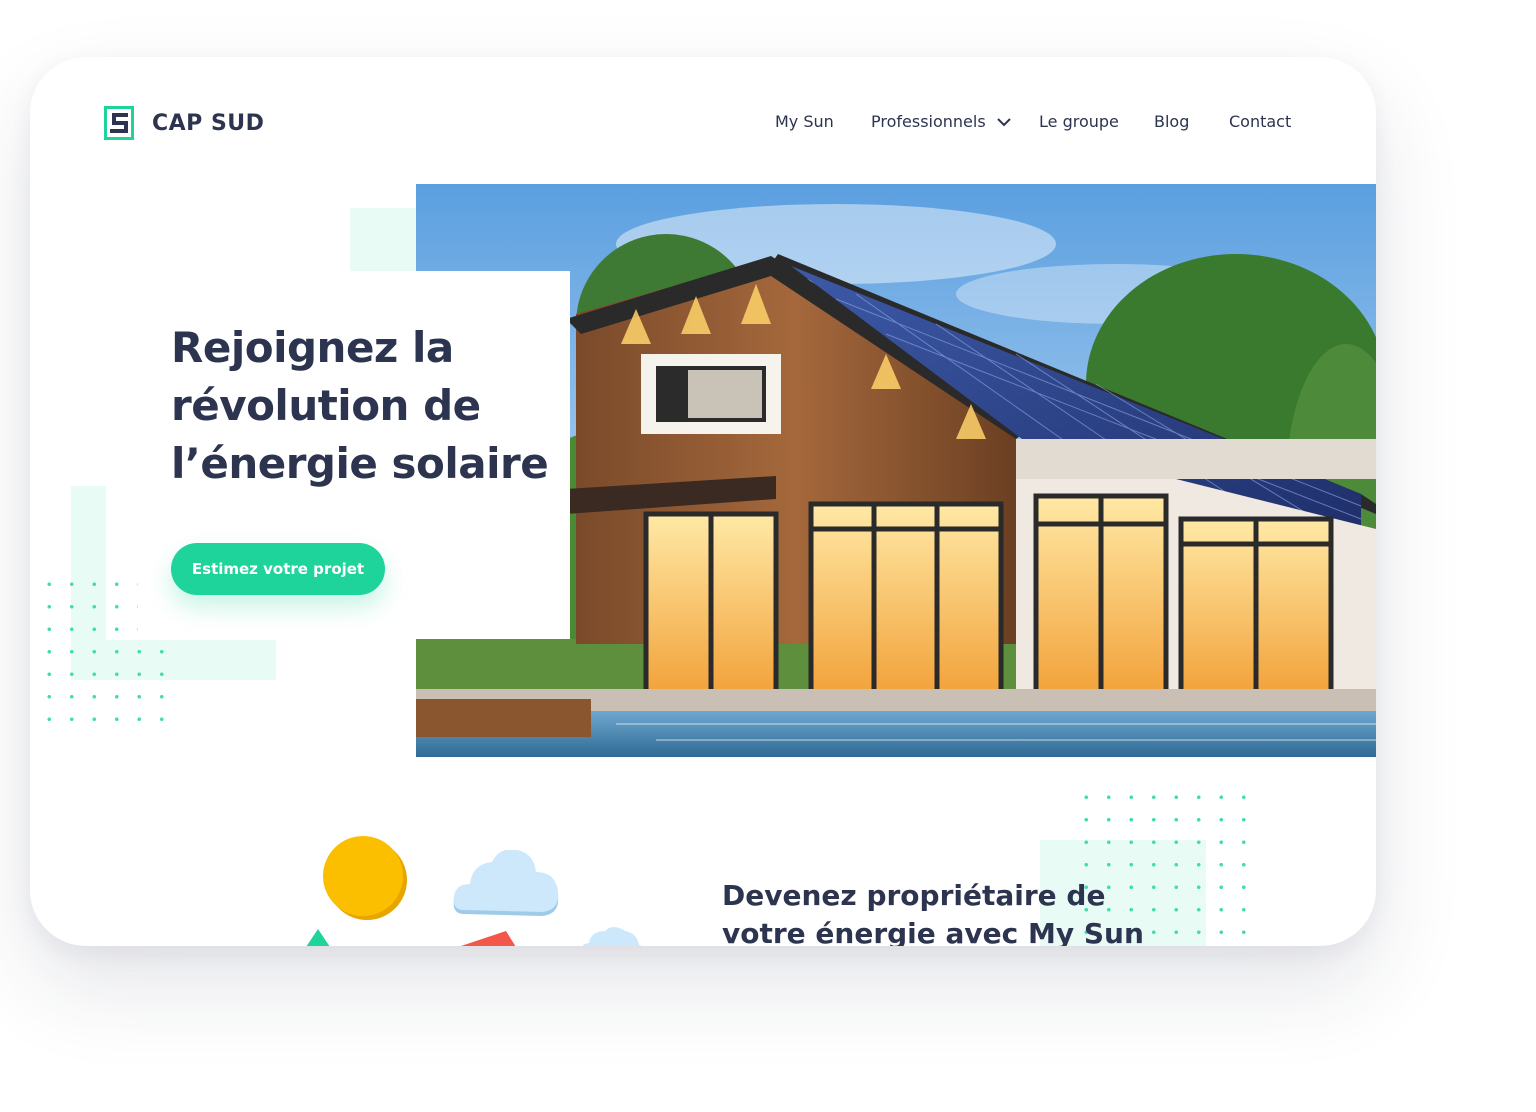 This screenshot has height=1112, width=1536. Describe the element at coordinates (1004, 122) in the screenshot. I see `chevron-down-icon` at that location.